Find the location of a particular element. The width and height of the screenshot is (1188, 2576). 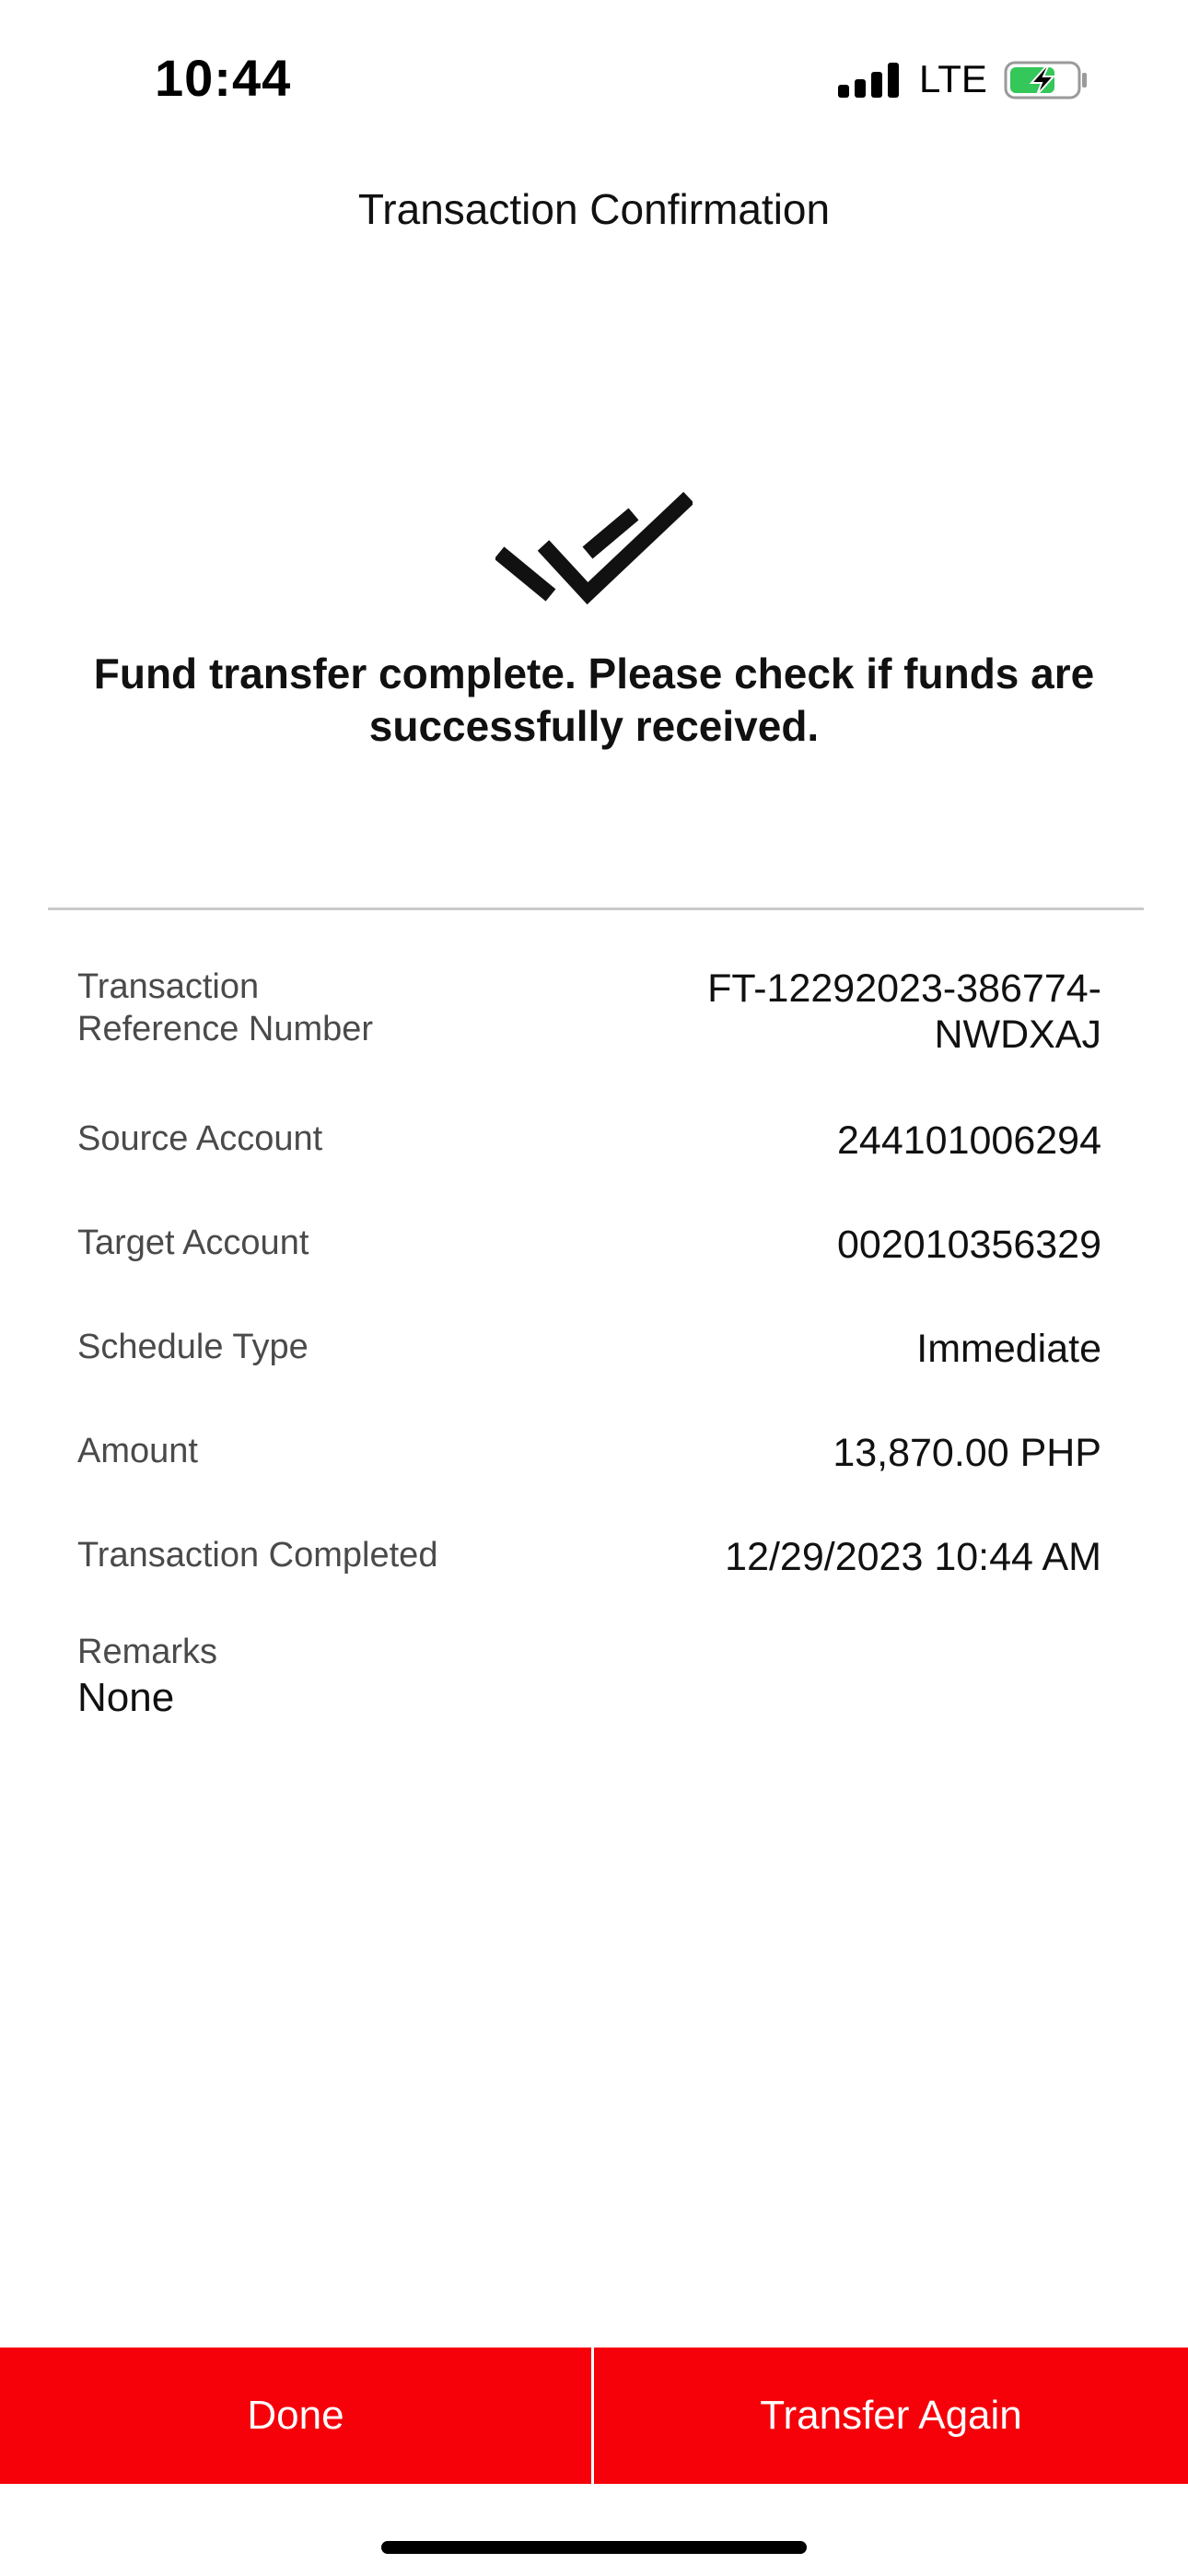

value-line-2: NWDXAJ is located at coordinates (1017, 1035).